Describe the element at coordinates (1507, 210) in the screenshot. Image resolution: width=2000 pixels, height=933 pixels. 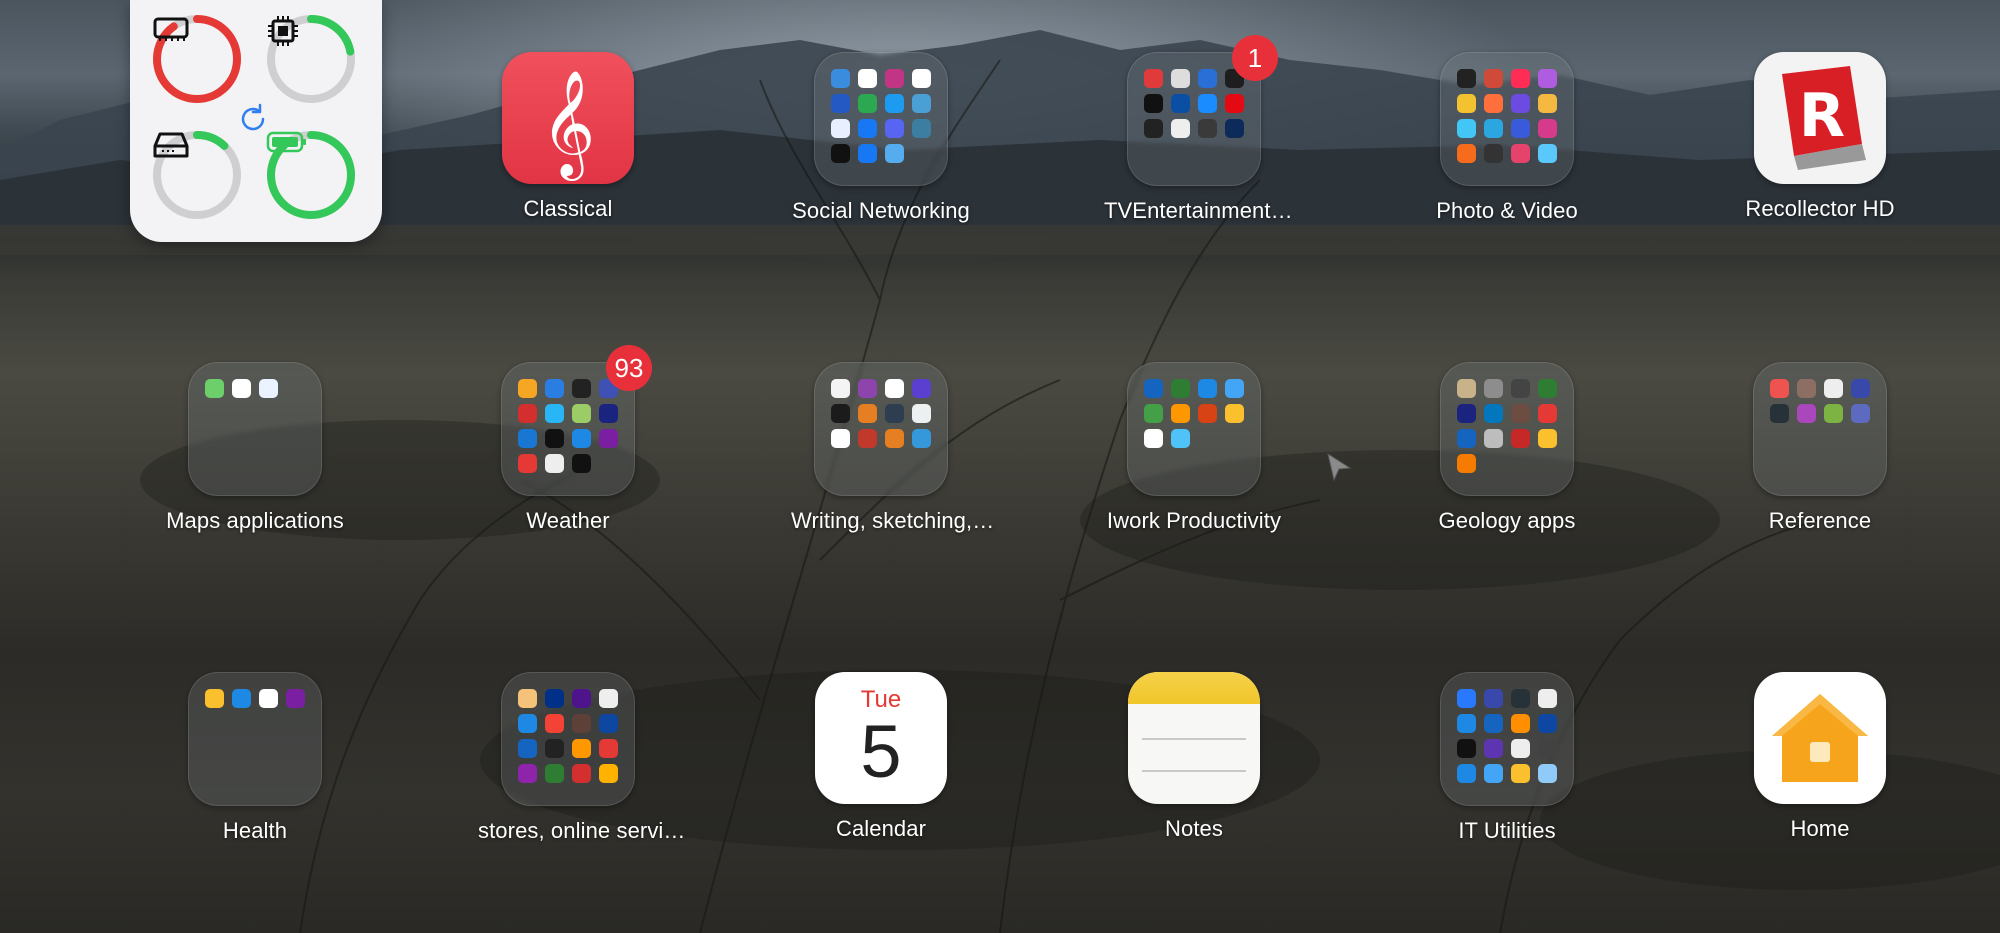
I see `app-label: Photo & Video` at that location.